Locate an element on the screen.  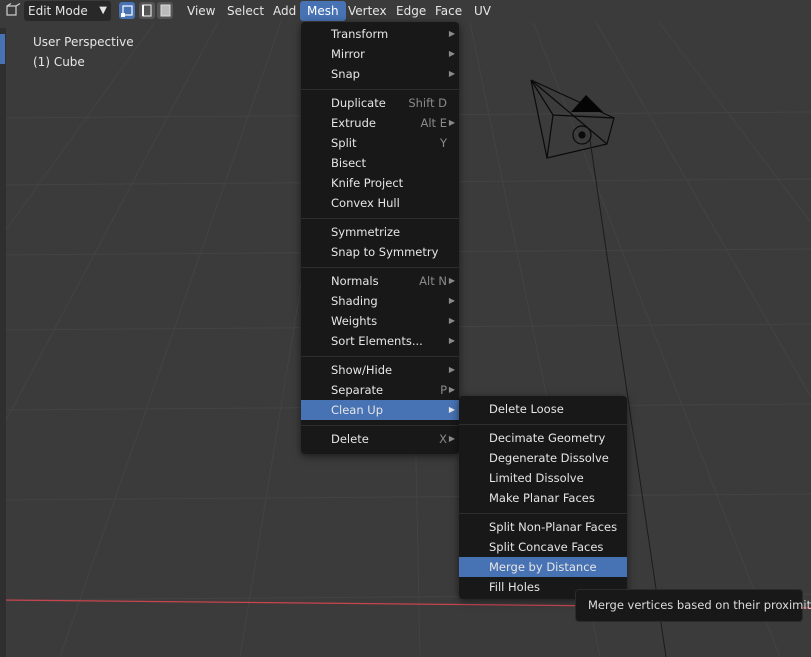
editor-type-icon is located at coordinates (14, 10).